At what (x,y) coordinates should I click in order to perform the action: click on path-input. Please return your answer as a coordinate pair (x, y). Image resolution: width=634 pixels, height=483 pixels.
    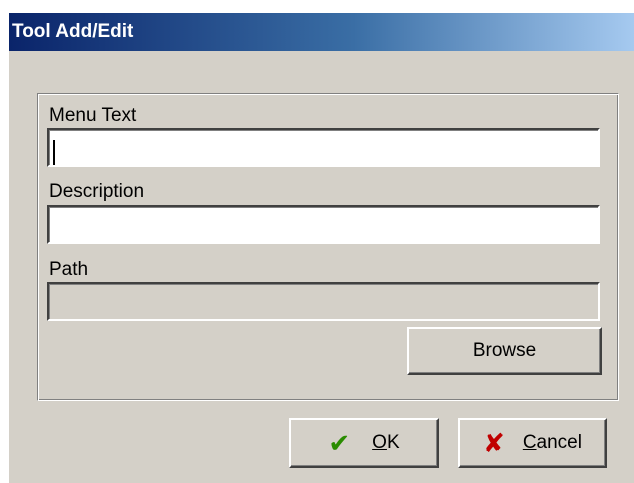
    Looking at the image, I should click on (323, 301).